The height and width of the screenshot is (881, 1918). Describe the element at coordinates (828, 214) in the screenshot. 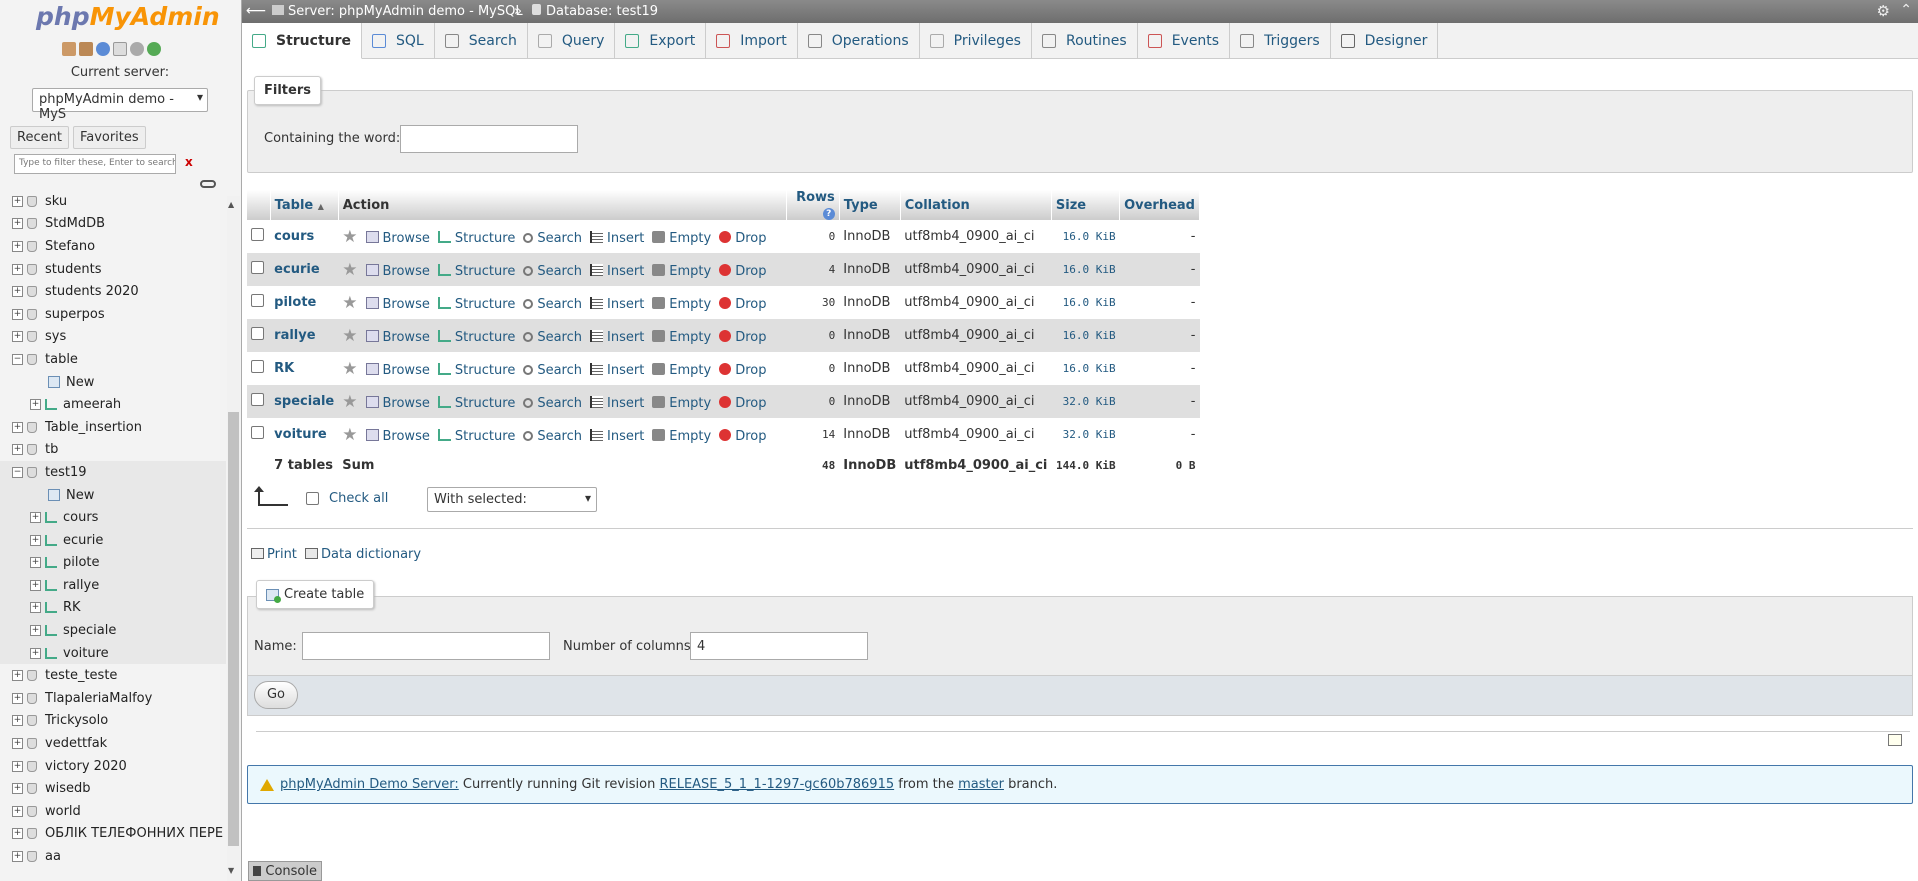

I see `help-icon: ?` at that location.